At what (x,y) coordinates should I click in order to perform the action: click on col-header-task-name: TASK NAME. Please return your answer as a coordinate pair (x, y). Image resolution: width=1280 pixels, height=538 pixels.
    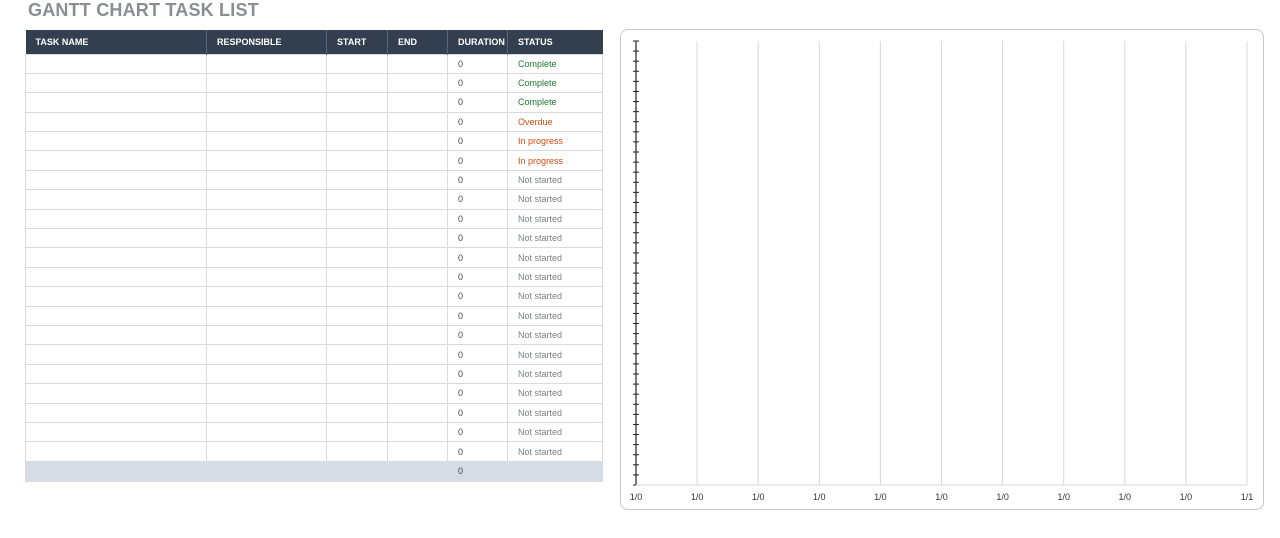
    Looking at the image, I should click on (116, 42).